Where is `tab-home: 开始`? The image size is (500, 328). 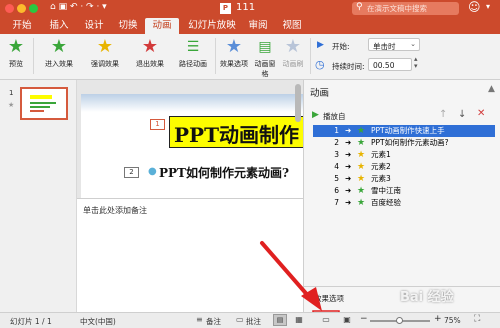
tab-home: 开始 is located at coordinates (22, 26).